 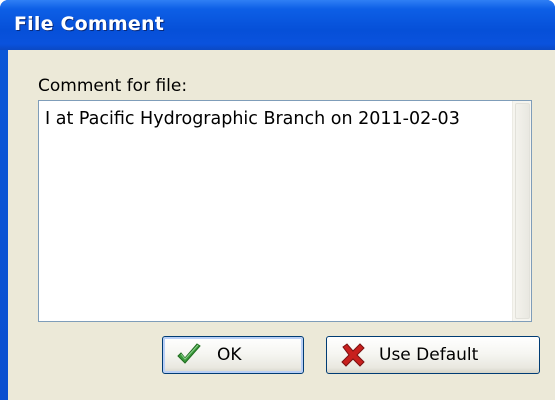 I want to click on use-default-button-label: Use Default, so click(x=429, y=355).